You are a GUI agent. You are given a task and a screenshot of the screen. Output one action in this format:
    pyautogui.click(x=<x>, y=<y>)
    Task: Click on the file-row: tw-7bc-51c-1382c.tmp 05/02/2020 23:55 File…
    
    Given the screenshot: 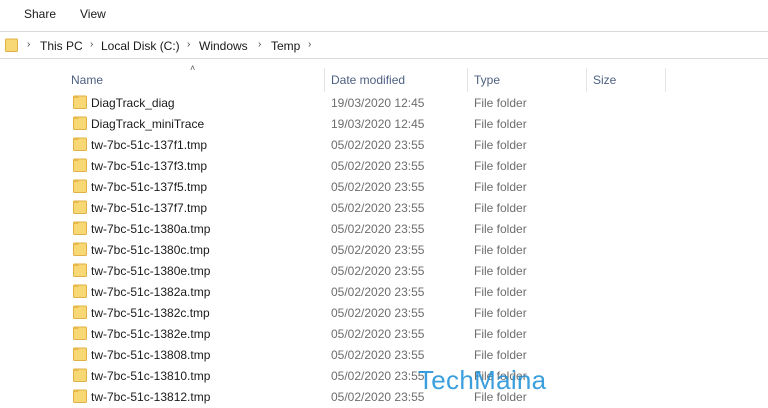 What is the action you would take?
    pyautogui.click(x=384, y=312)
    